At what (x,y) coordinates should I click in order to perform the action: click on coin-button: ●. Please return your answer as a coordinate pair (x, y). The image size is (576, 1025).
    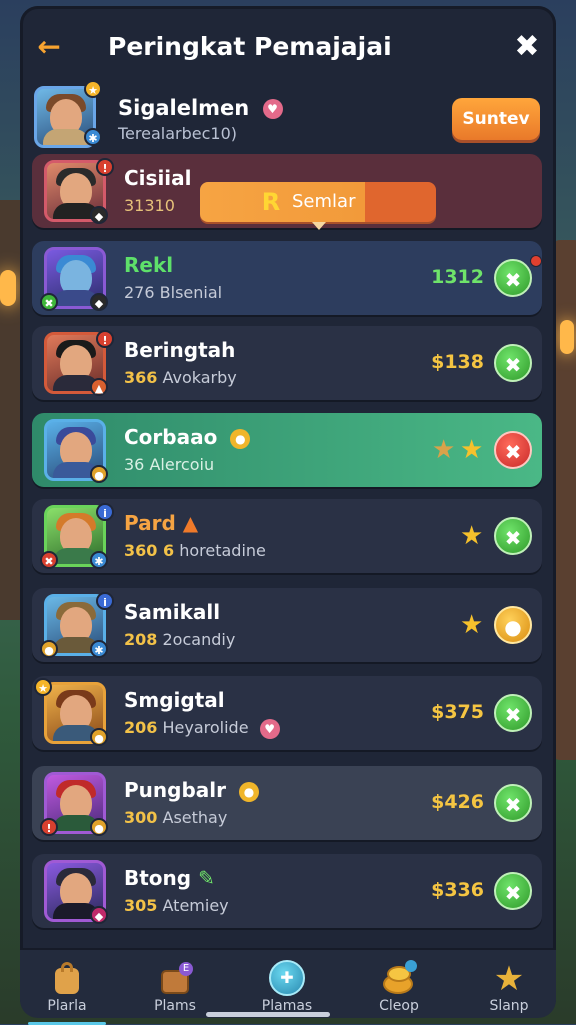
    Looking at the image, I should click on (513, 625).